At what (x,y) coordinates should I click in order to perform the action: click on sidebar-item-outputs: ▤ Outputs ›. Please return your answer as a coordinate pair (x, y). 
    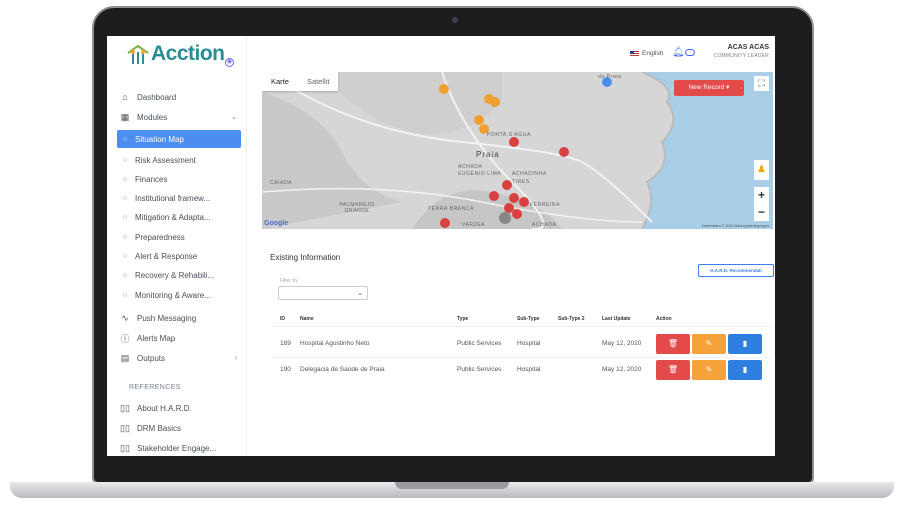
    Looking at the image, I should click on (179, 358).